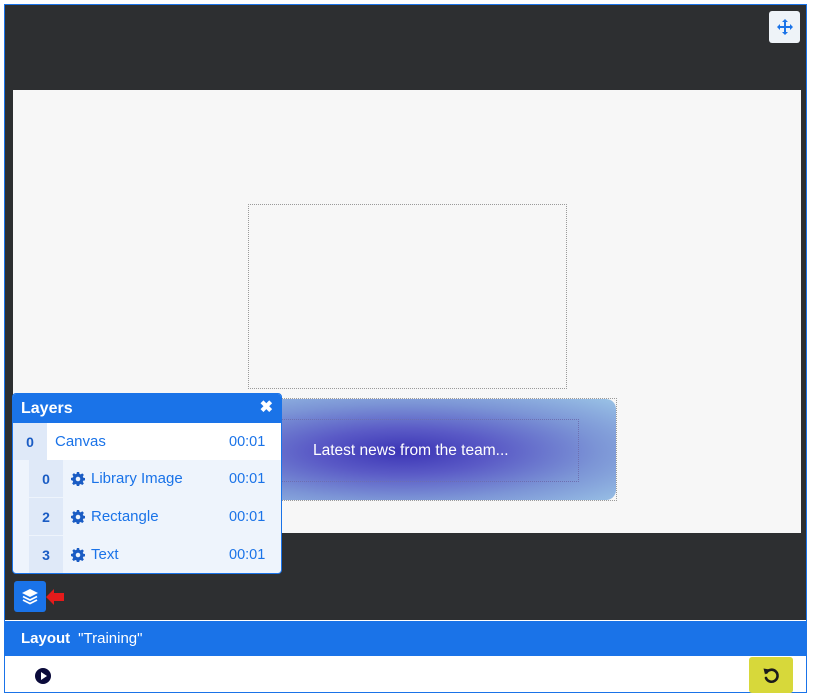 Image resolution: width=813 pixels, height=697 pixels. What do you see at coordinates (46, 638) in the screenshot?
I see `layout-label: Layout` at bounding box center [46, 638].